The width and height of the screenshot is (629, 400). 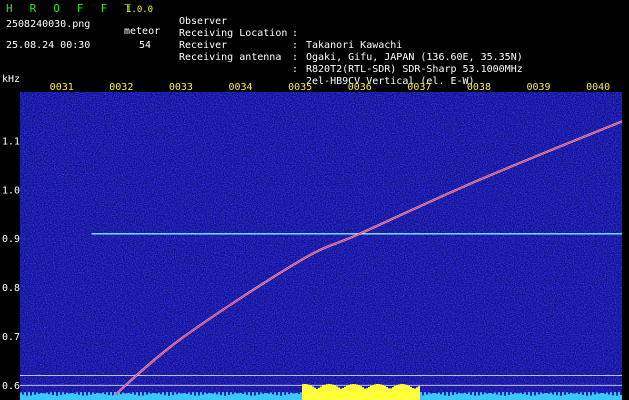 What do you see at coordinates (539, 87) in the screenshot?
I see `x-tick-label: 0039` at bounding box center [539, 87].